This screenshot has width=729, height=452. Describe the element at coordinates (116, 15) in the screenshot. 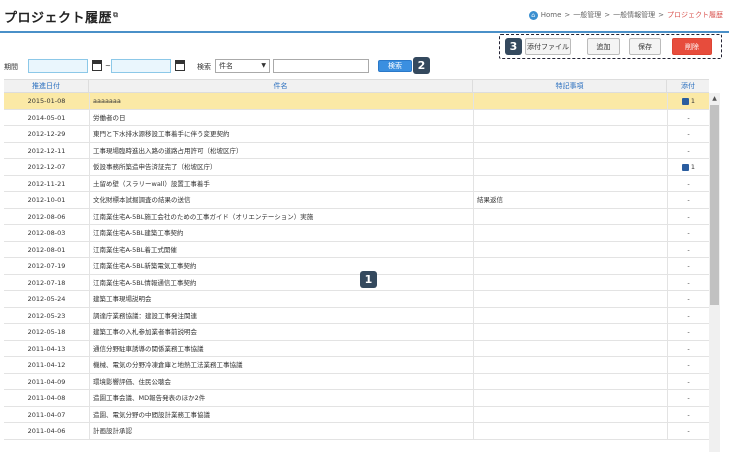

I see `external-link-icon: ⧉` at that location.